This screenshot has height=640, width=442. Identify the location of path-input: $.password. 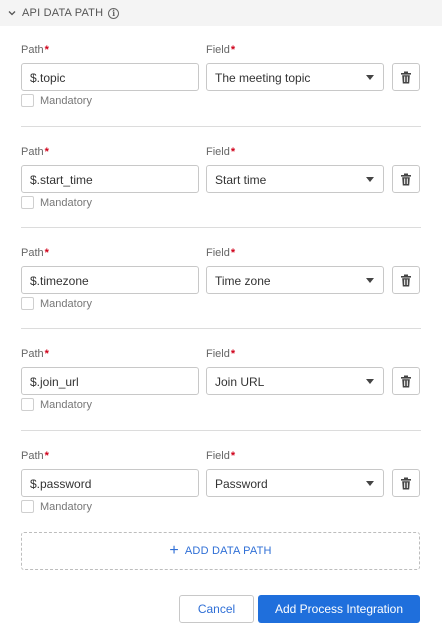
(110, 483).